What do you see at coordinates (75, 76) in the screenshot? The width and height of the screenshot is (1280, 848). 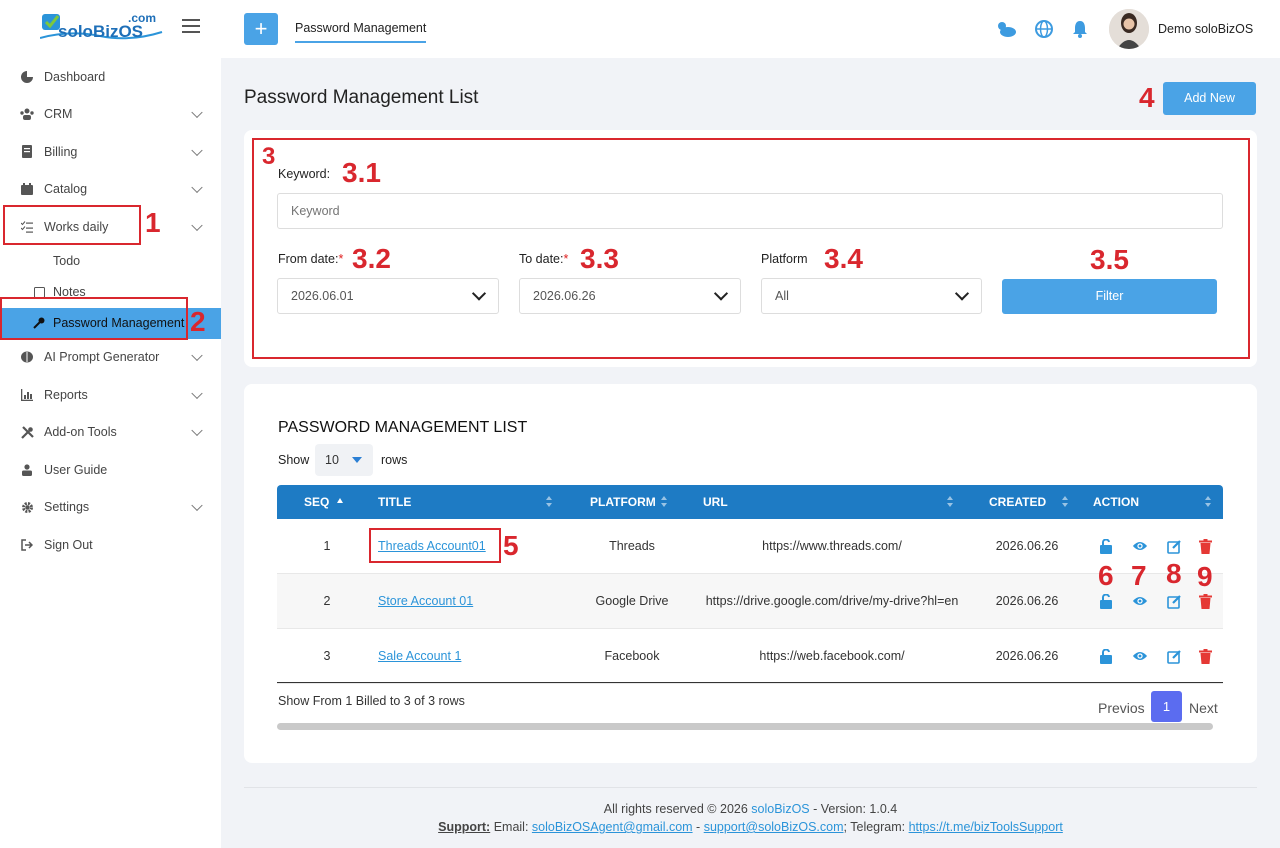 I see `sidebar-item-label: Dashboard` at bounding box center [75, 76].